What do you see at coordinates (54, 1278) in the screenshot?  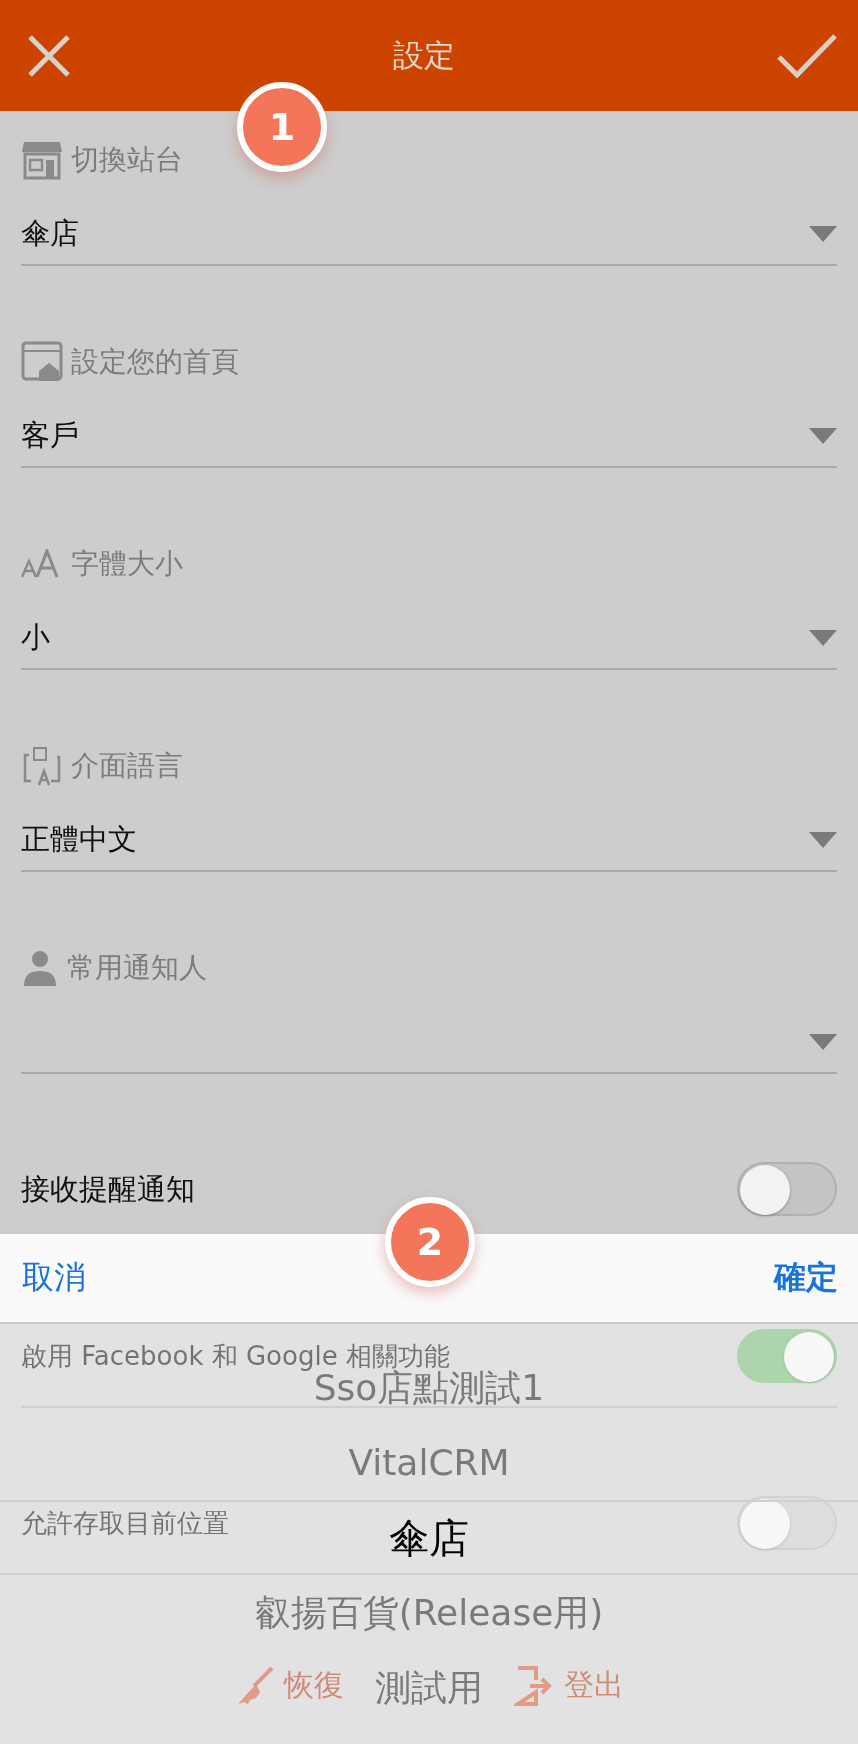 I see `cancel-button: 取消` at bounding box center [54, 1278].